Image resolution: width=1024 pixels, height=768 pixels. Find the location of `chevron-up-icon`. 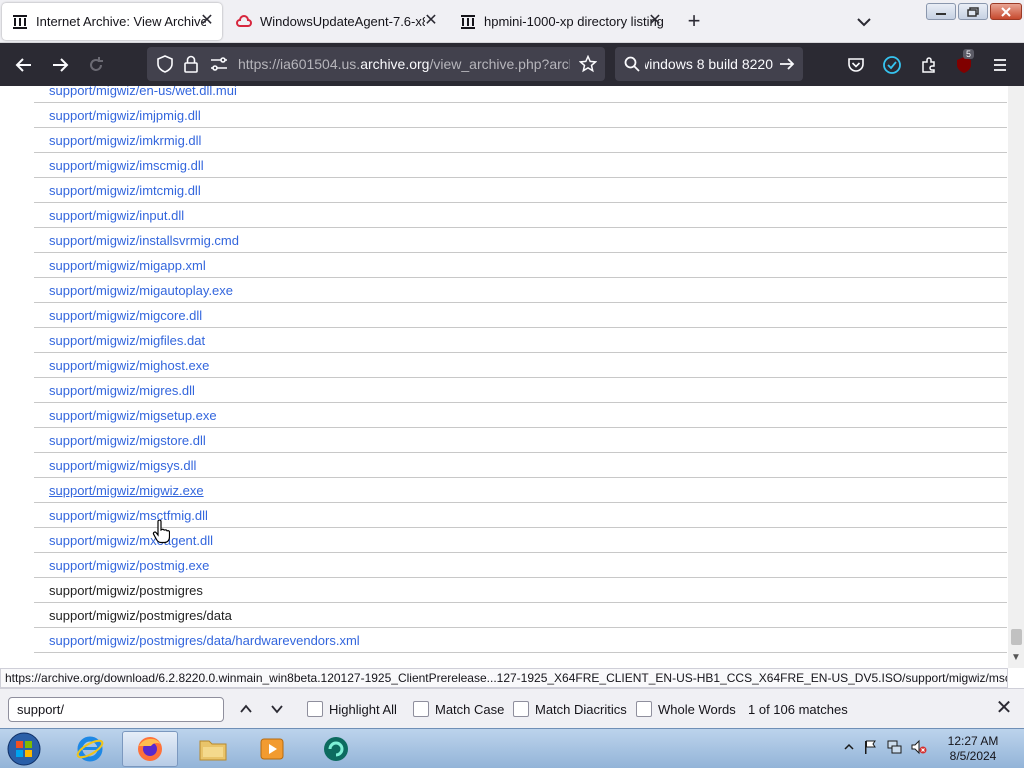

chevron-up-icon is located at coordinates (246, 708).